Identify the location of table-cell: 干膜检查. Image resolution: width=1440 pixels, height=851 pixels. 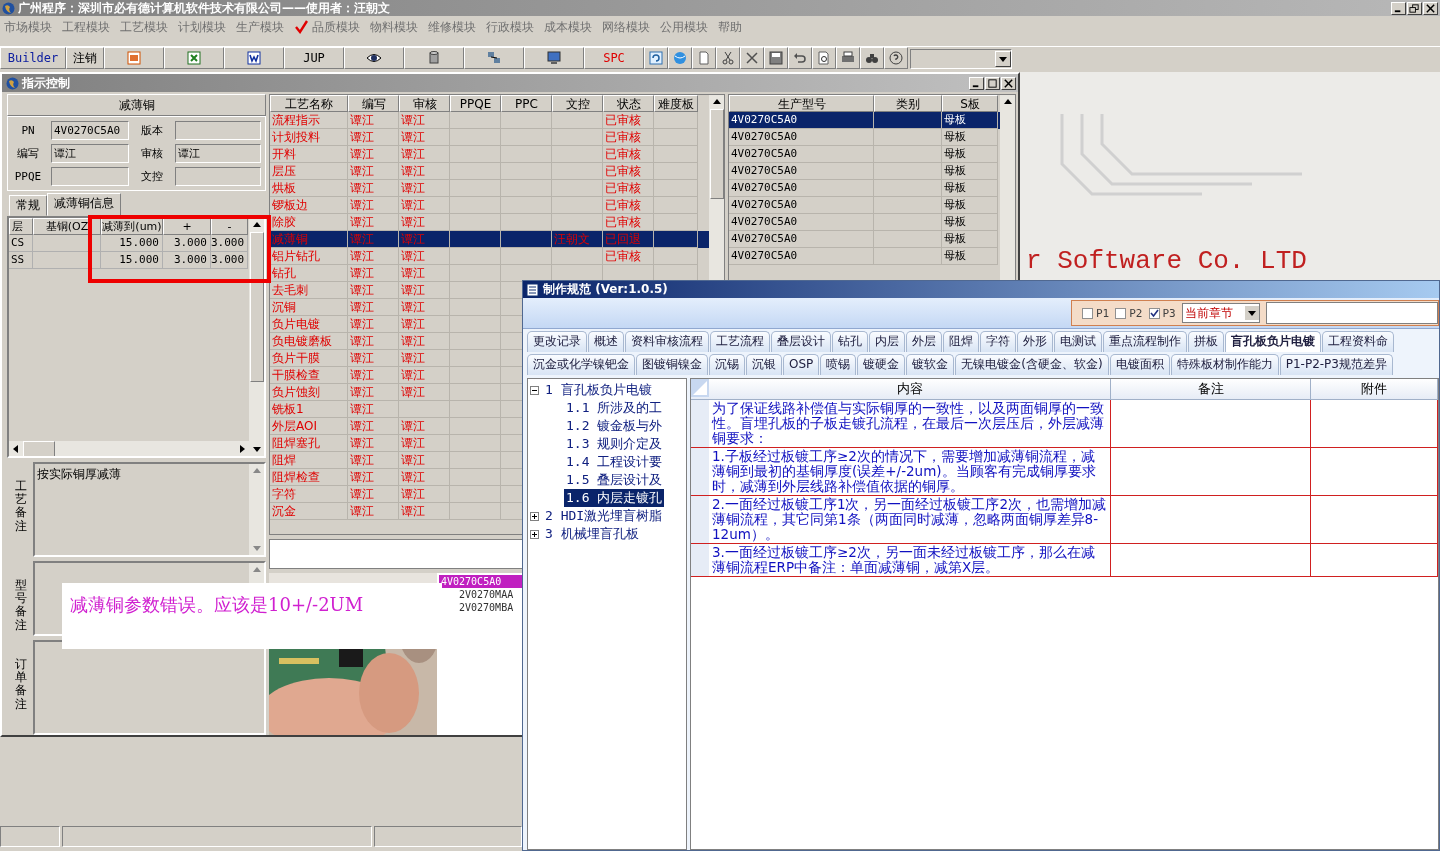
(309, 375).